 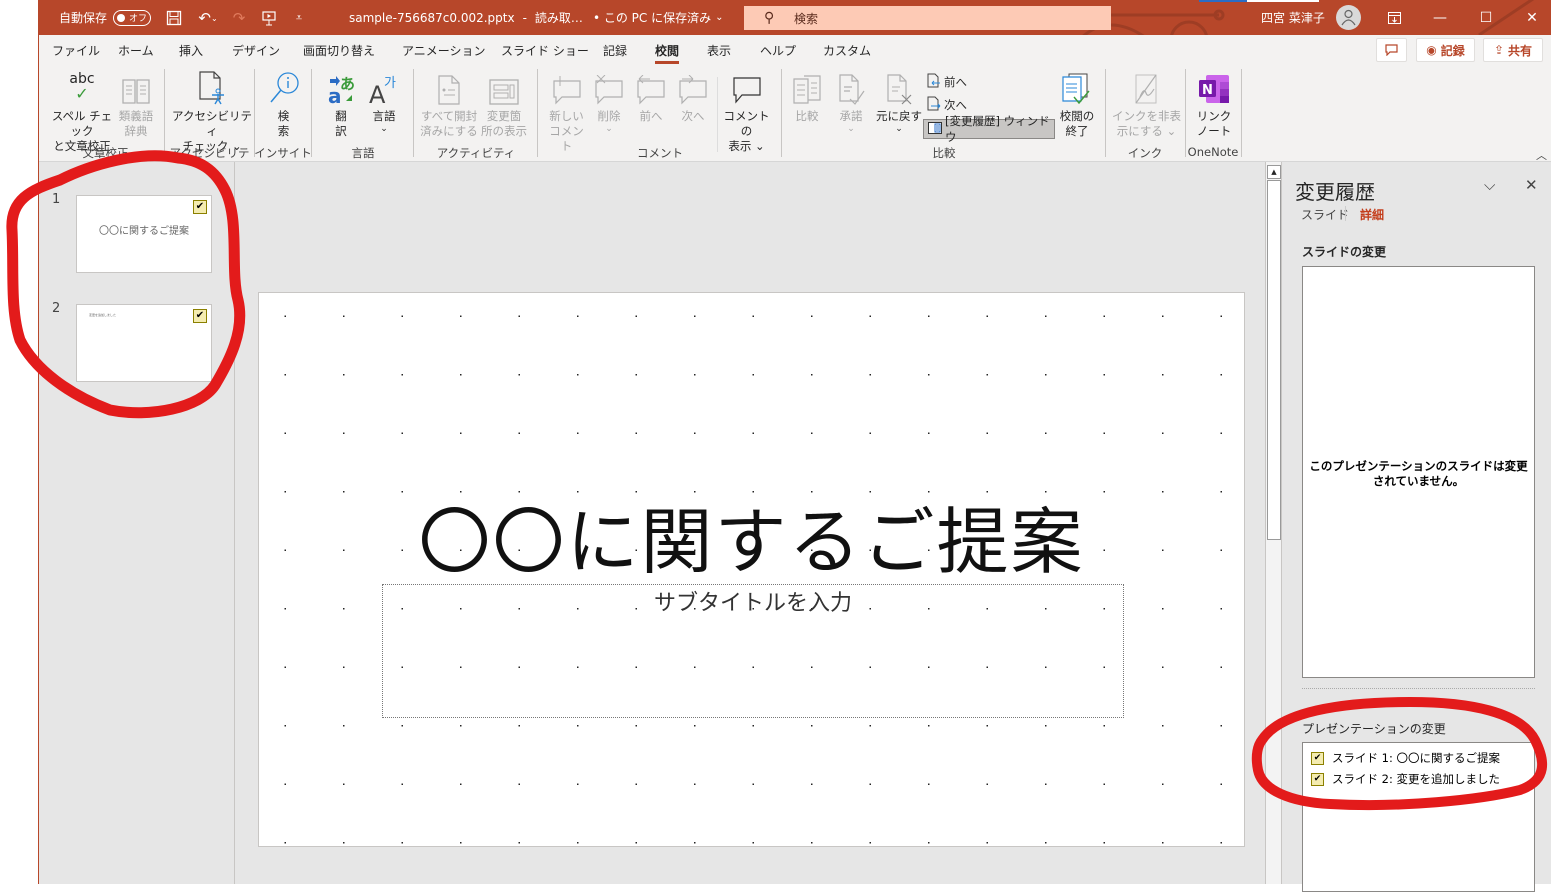 What do you see at coordinates (1405, 758) in the screenshot?
I see `list-item: ✔ スライド 1: 〇〇に関するご提案` at bounding box center [1405, 758].